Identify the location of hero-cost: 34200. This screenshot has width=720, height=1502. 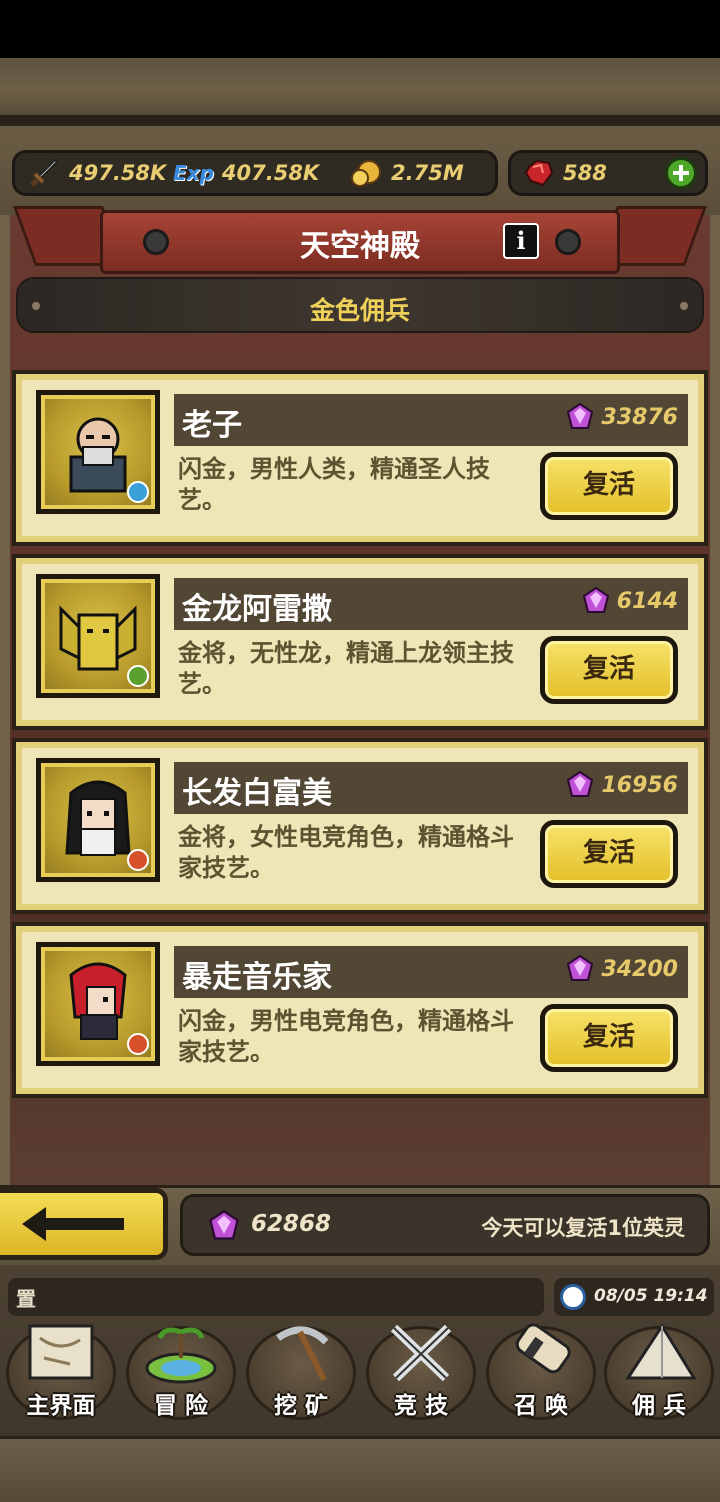
(621, 969).